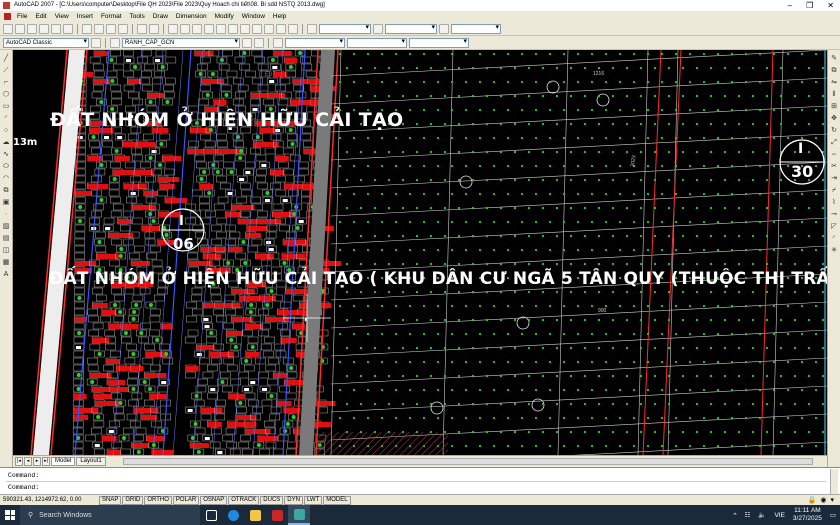 The width and height of the screenshot is (840, 525). Describe the element at coordinates (253, 16) in the screenshot. I see `menu-window: Window` at that location.